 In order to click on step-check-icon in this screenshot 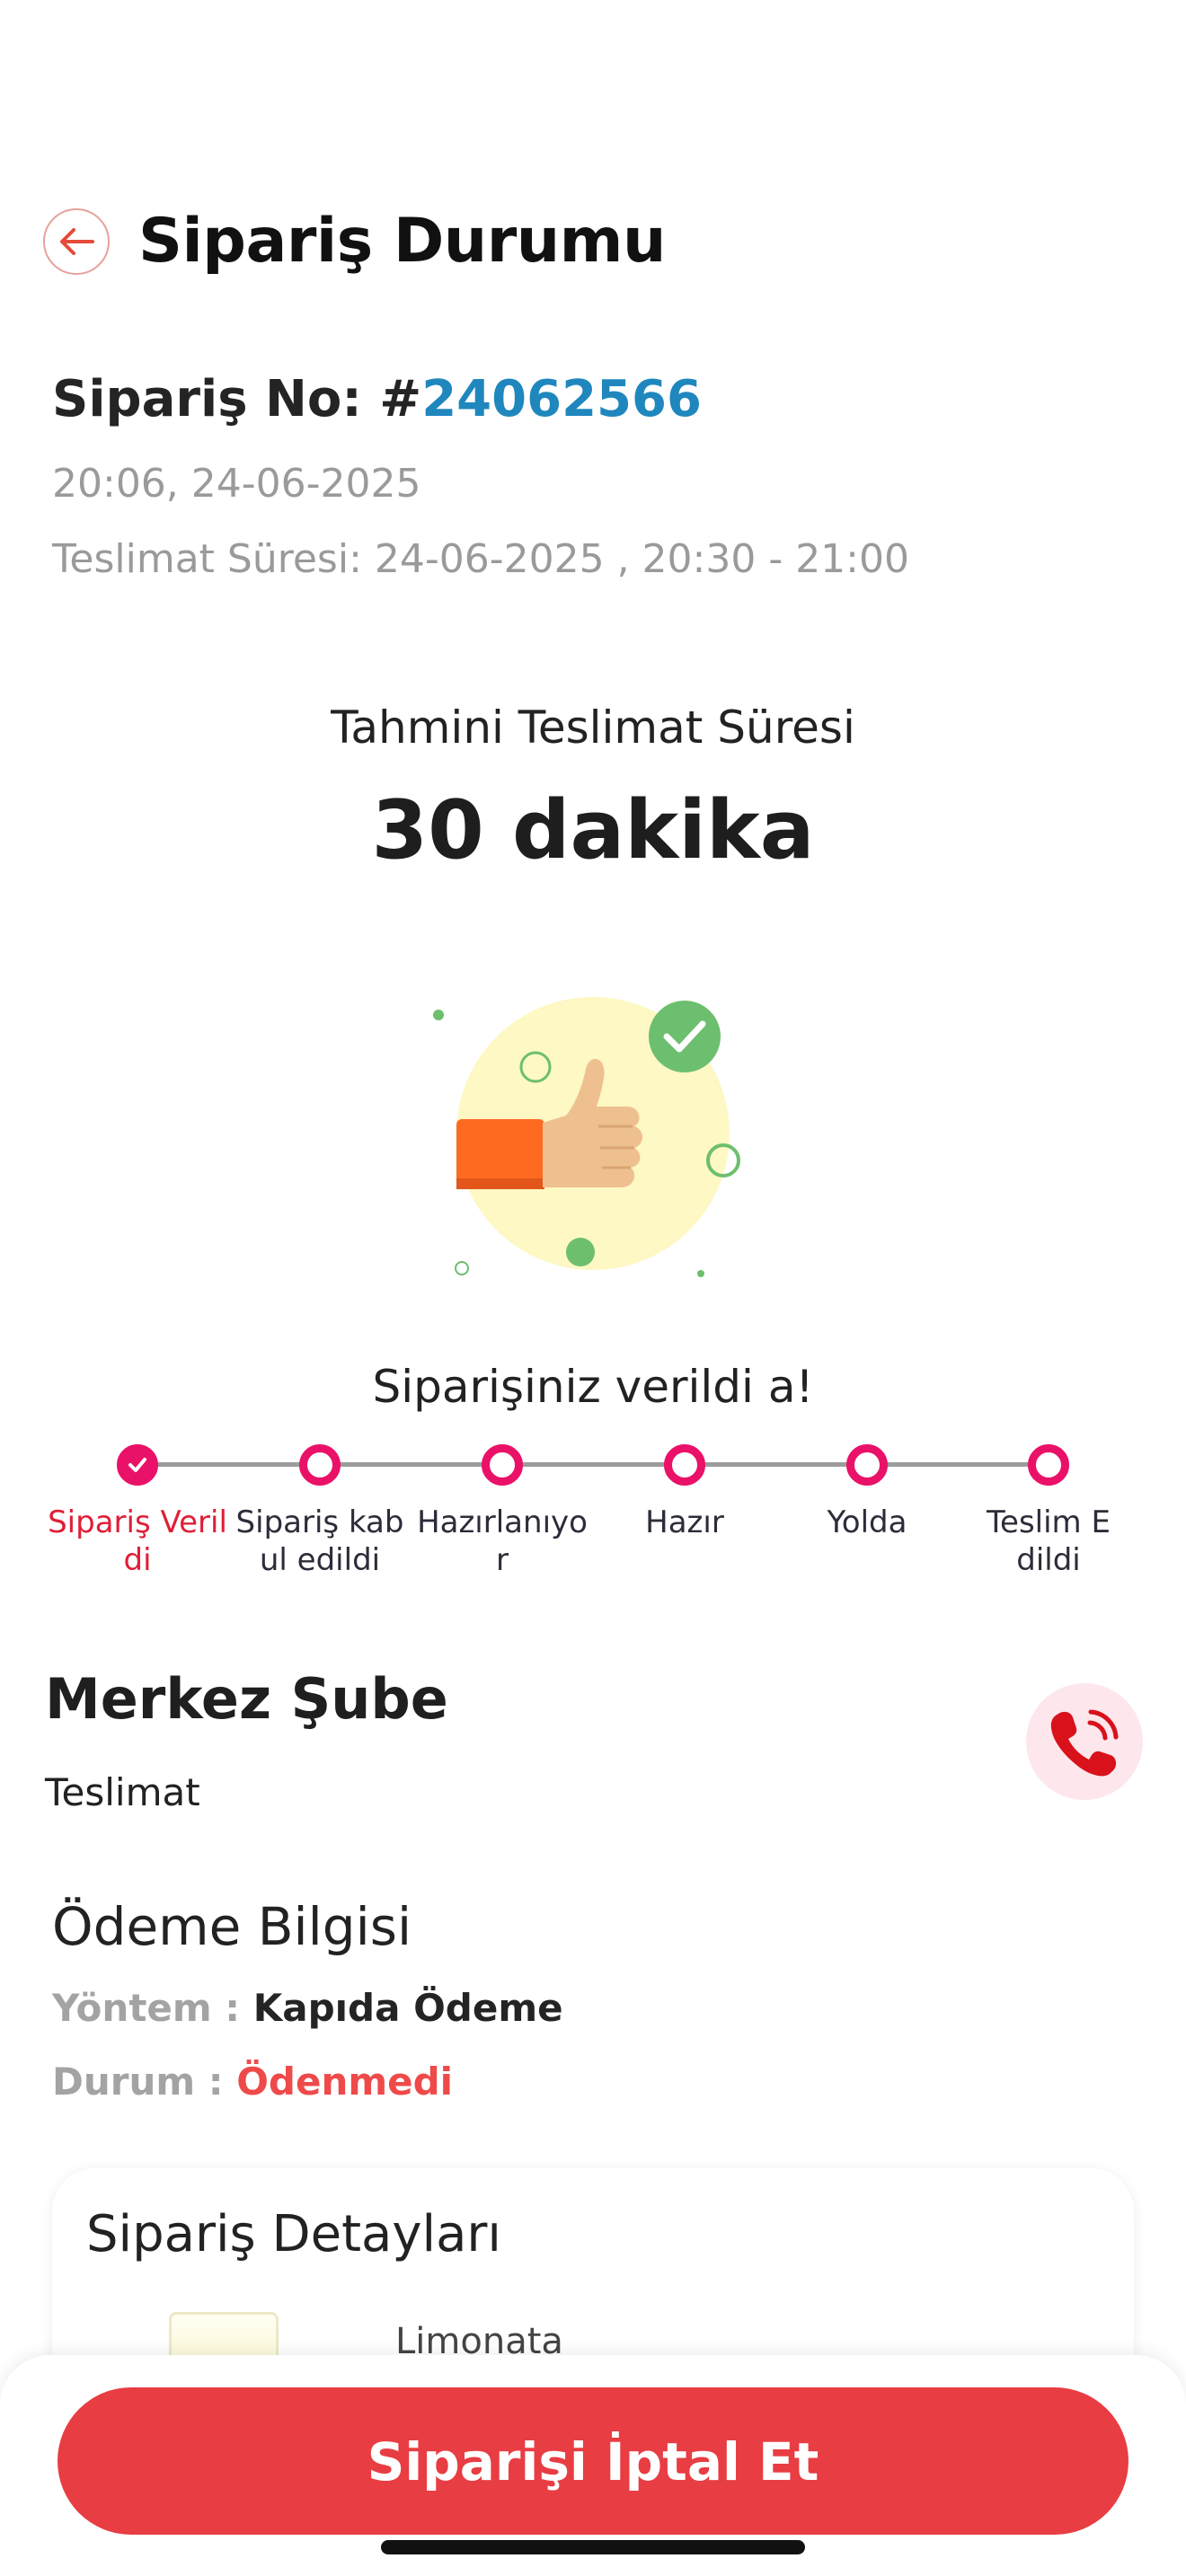, I will do `click(137, 1465)`.